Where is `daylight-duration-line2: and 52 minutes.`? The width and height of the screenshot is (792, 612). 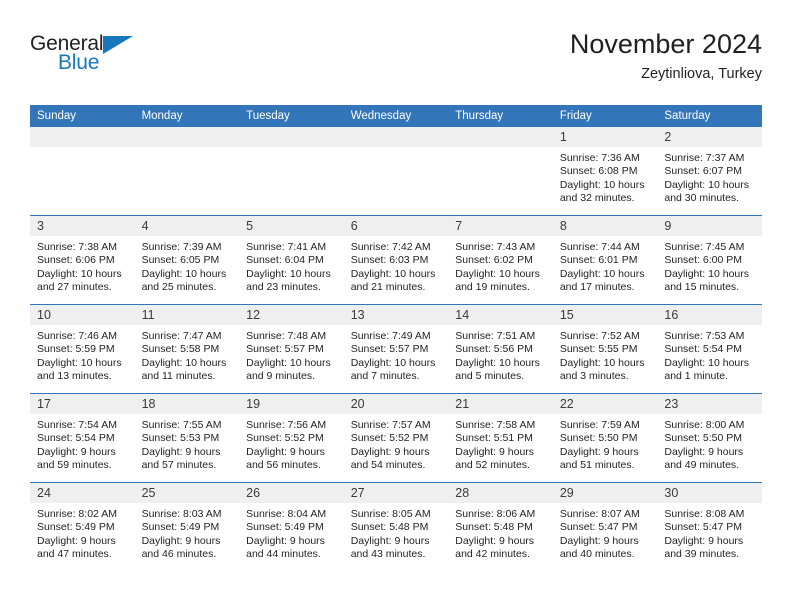 daylight-duration-line2: and 52 minutes. is located at coordinates (492, 465).